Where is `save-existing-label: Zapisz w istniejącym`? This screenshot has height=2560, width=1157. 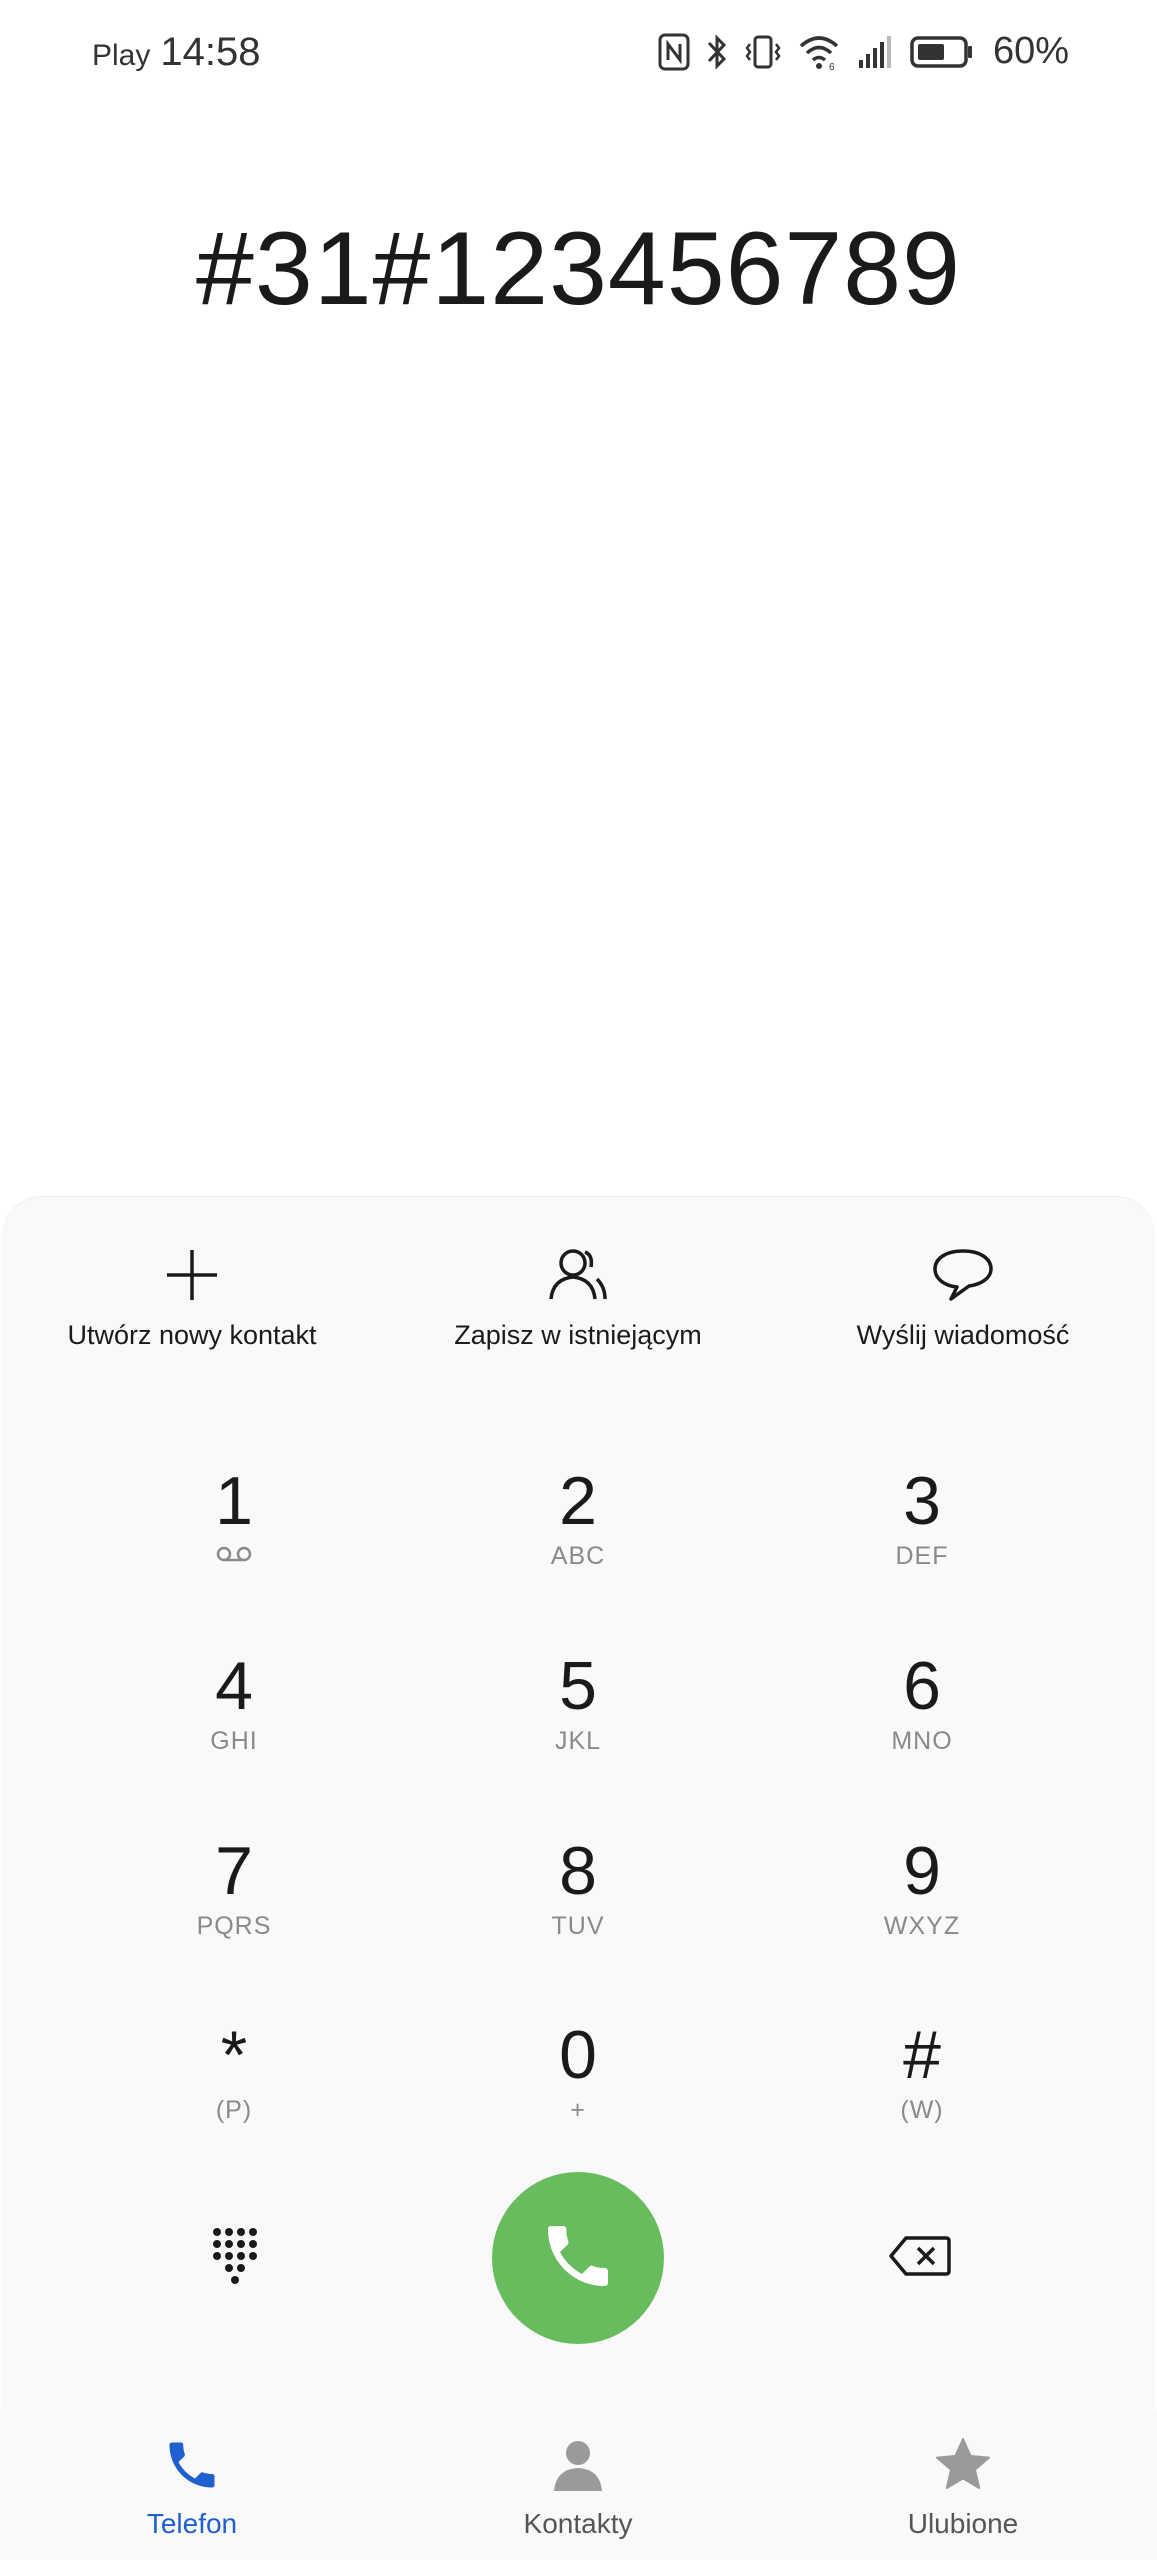
save-existing-label: Zapisz w istniejącym is located at coordinates (578, 1335).